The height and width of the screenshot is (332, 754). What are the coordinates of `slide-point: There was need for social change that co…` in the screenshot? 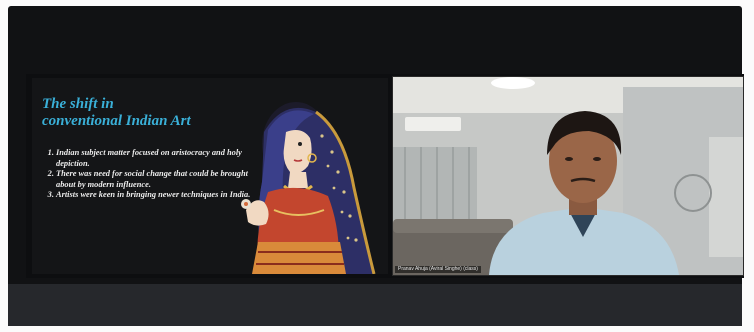 It's located at (154, 179).